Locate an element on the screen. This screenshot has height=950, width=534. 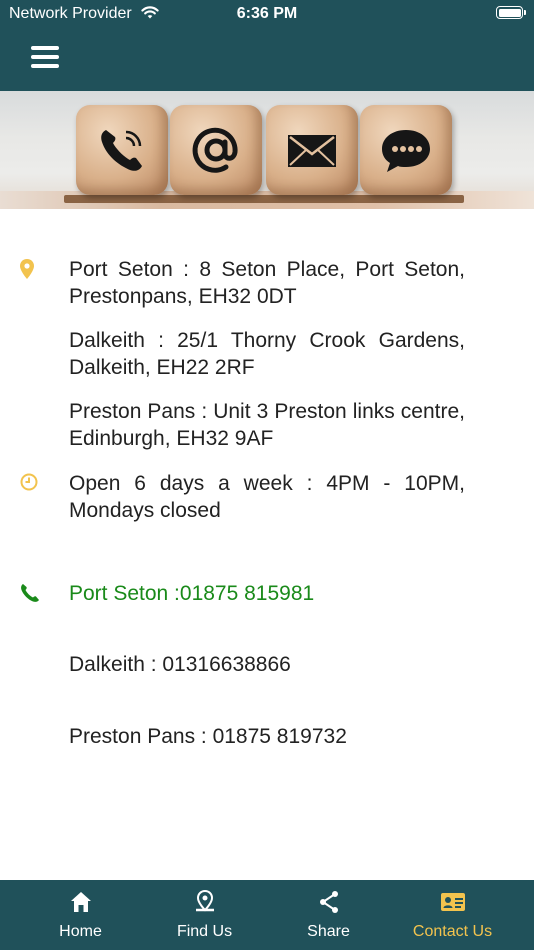
hamburger-menu-icon is located at coordinates (45, 57).